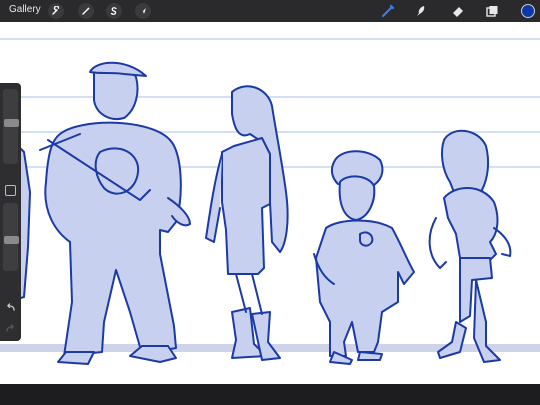 This screenshot has height=405, width=540. I want to click on magic-wand-icon, so click(86, 11).